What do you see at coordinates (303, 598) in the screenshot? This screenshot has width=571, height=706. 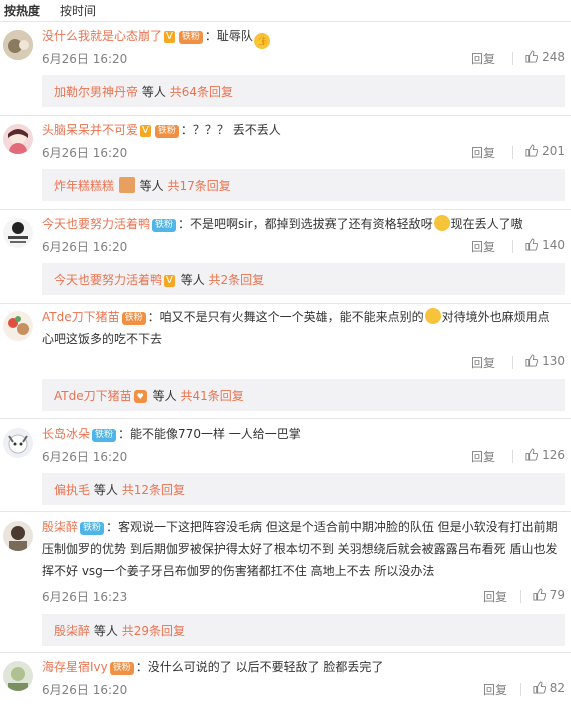 I see `comment-meta: 6月26日 16:23 回复 79` at bounding box center [303, 598].